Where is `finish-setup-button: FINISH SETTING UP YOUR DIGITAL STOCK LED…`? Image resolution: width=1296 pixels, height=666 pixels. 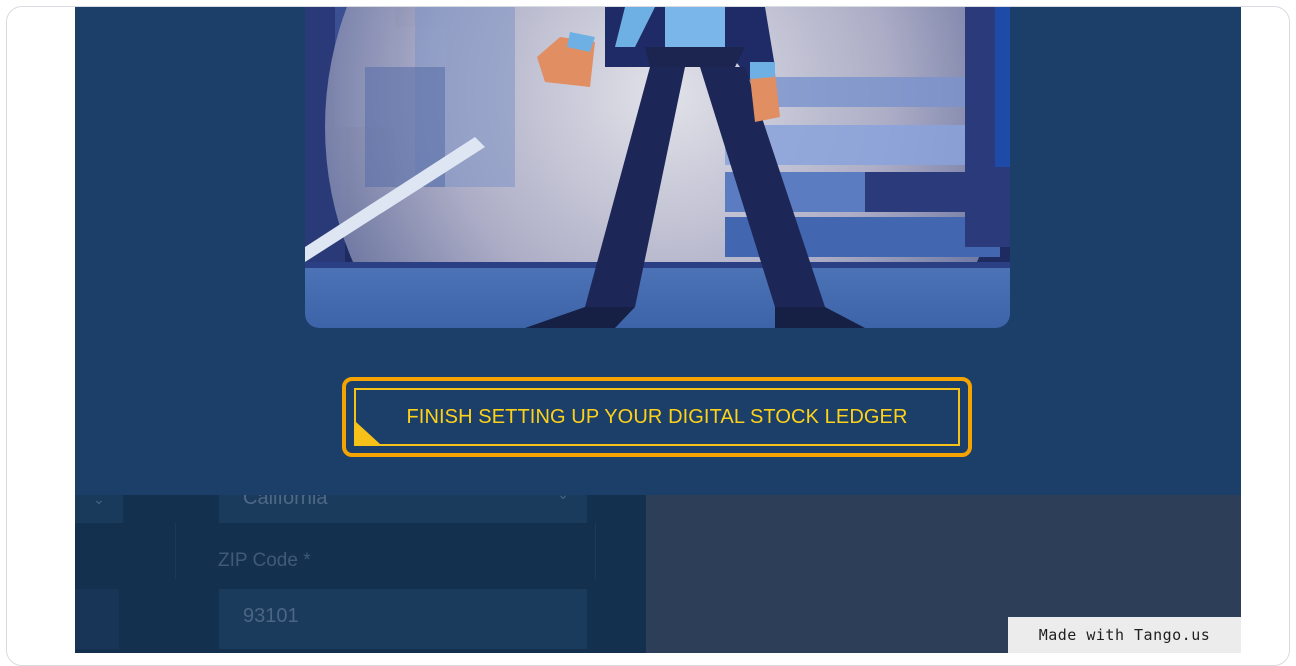
finish-setup-button: FINISH SETTING UP YOUR DIGITAL STOCK LED… is located at coordinates (657, 417).